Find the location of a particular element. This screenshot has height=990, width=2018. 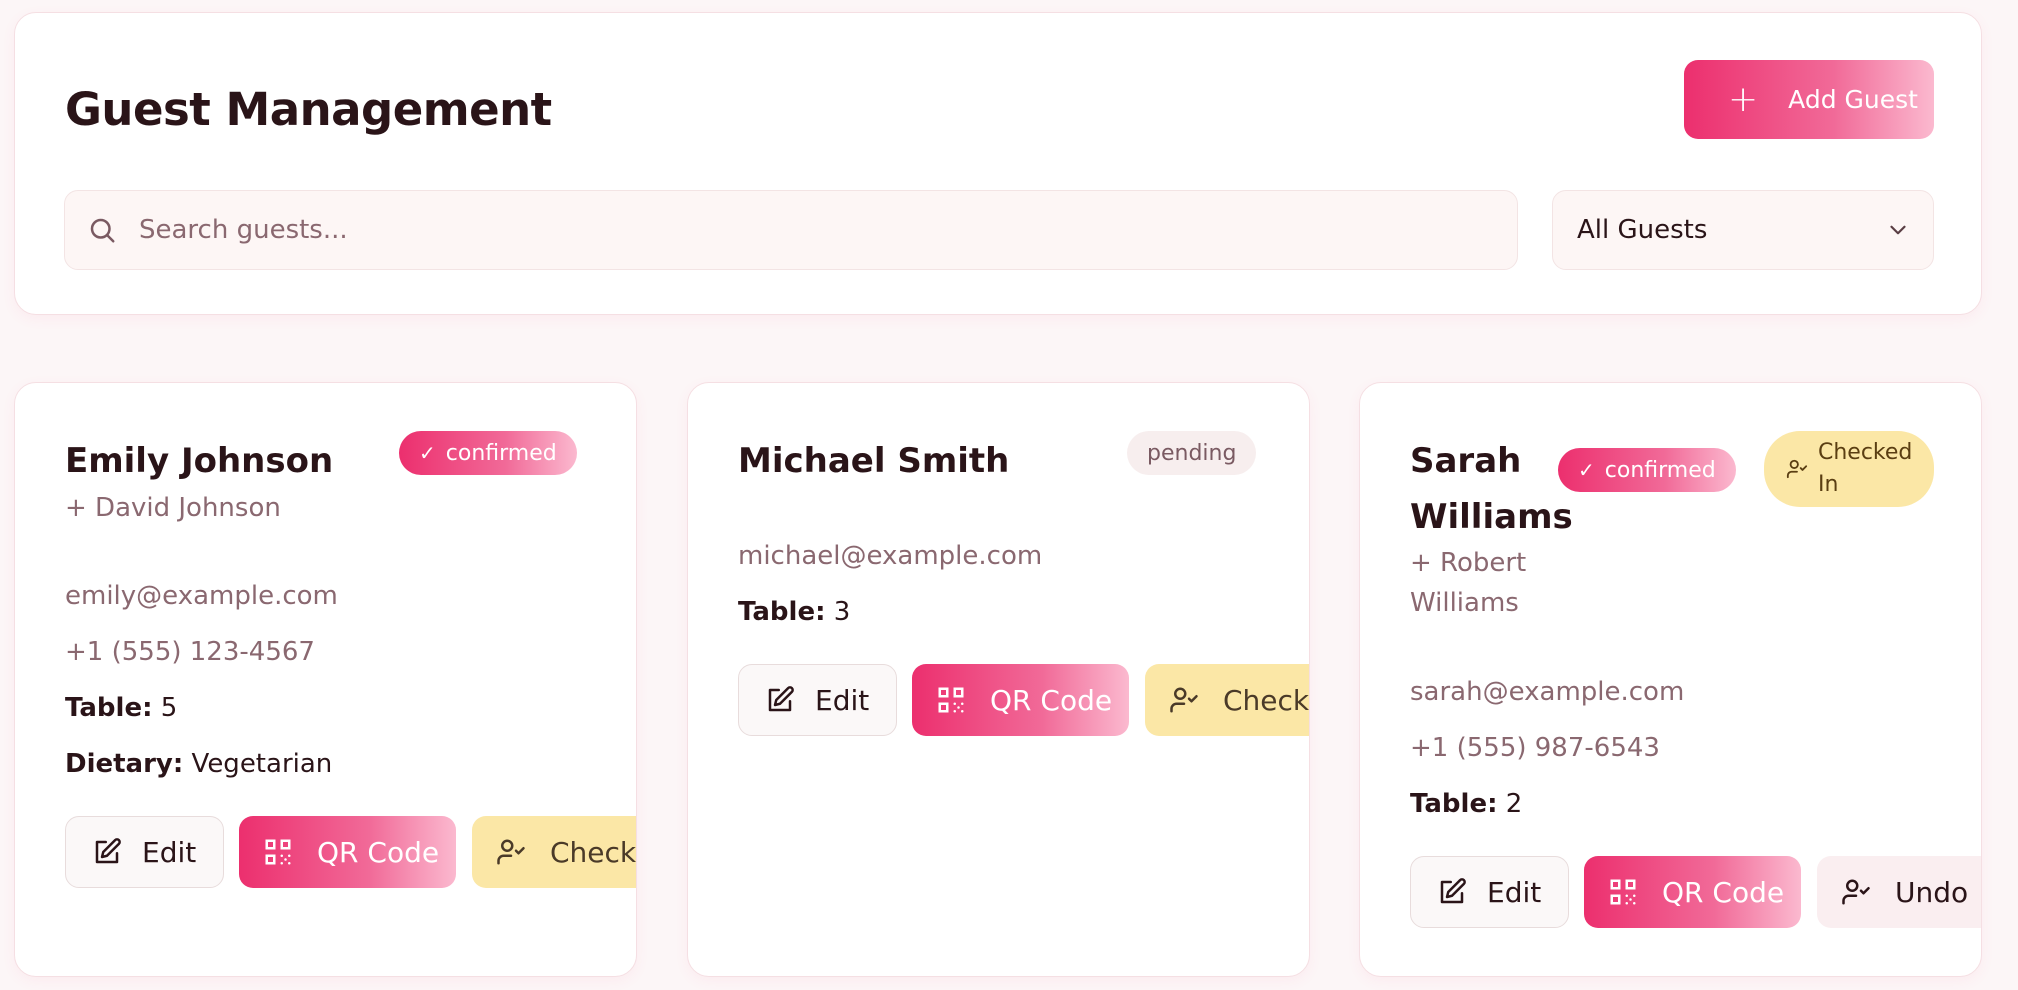

guest-table: Table: 5 is located at coordinates (121, 708).